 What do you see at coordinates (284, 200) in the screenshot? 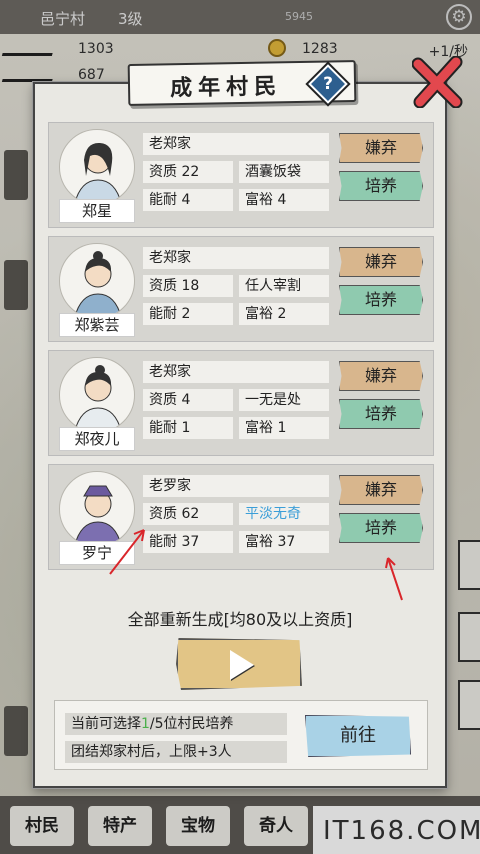
I see `villager-wealth: 富裕 4` at bounding box center [284, 200].